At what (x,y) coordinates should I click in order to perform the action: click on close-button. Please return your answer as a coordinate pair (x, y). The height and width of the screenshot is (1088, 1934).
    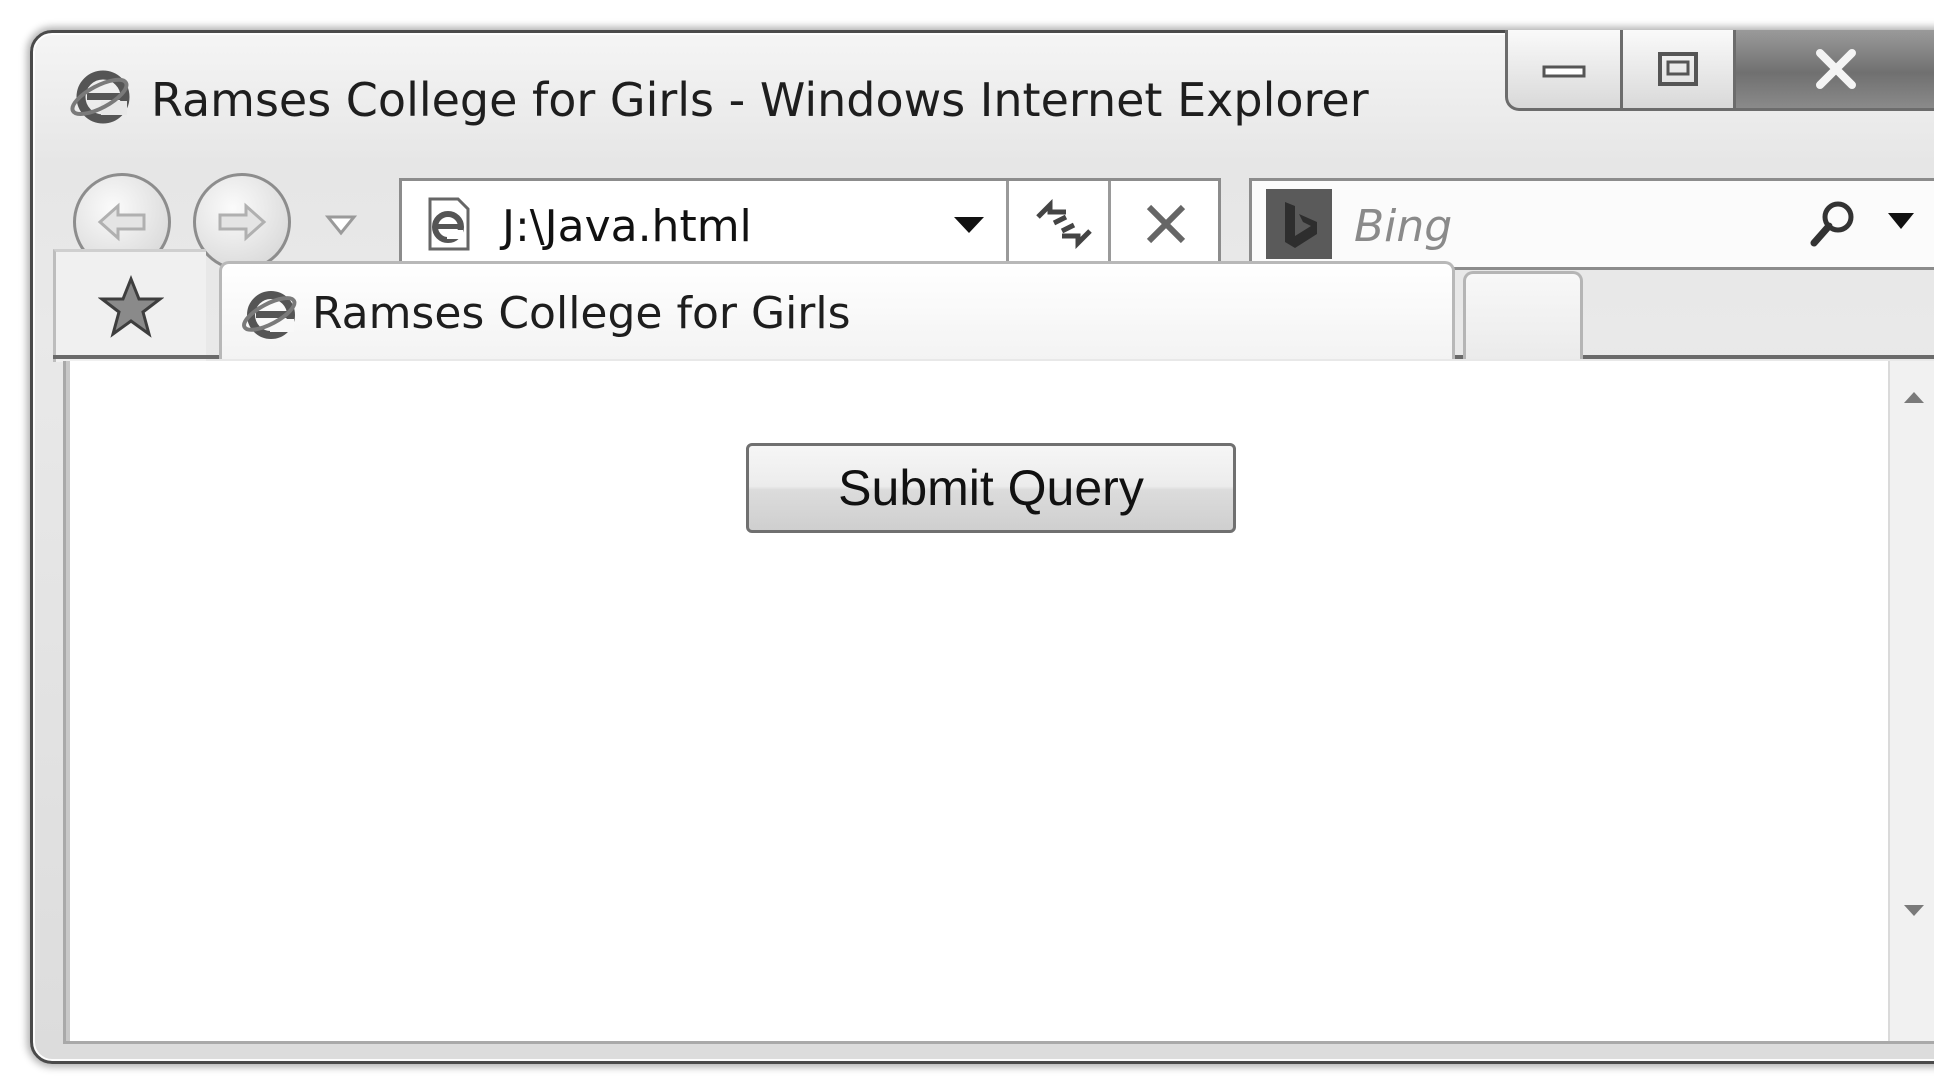
    Looking at the image, I should click on (1835, 70).